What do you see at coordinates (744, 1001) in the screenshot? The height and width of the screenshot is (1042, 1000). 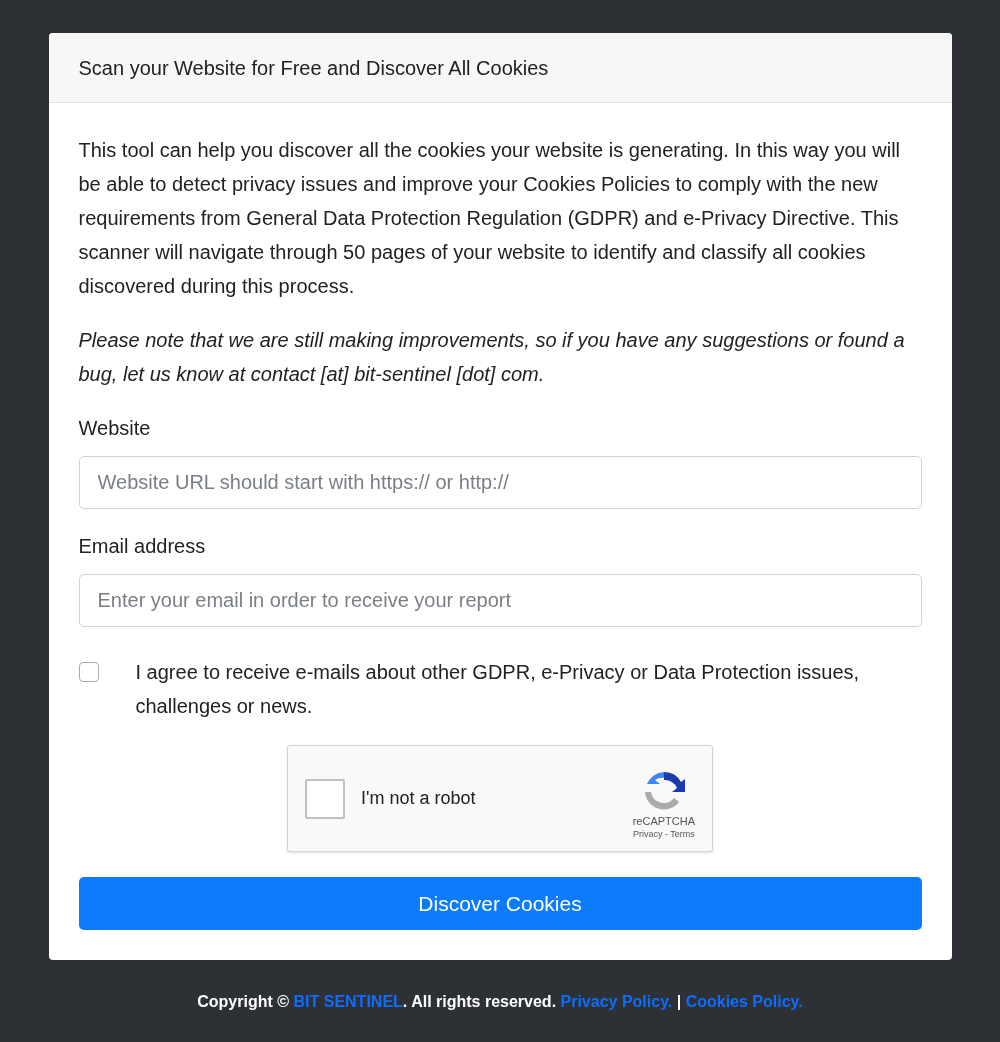 I see `footer-link: Cookies Policy.` at bounding box center [744, 1001].